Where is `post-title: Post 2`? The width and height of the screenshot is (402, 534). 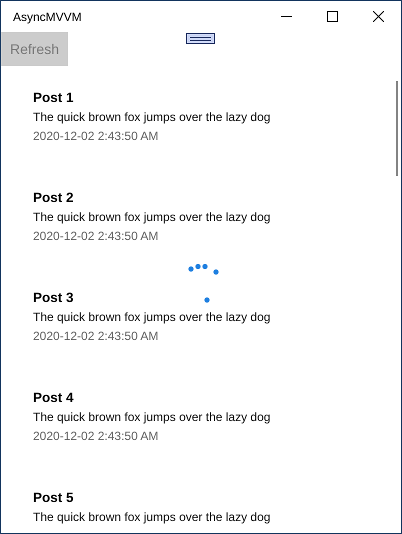 post-title: Post 2 is located at coordinates (53, 197).